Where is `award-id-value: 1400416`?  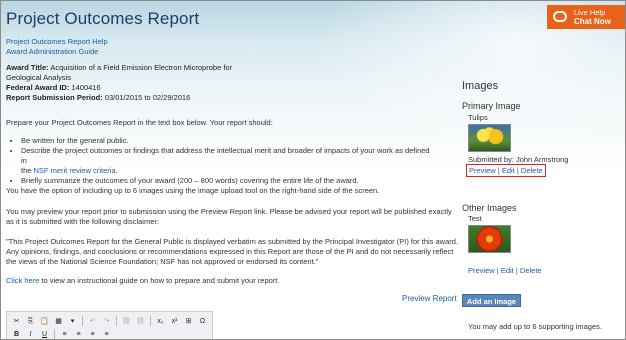 award-id-value: 1400416 is located at coordinates (86, 87).